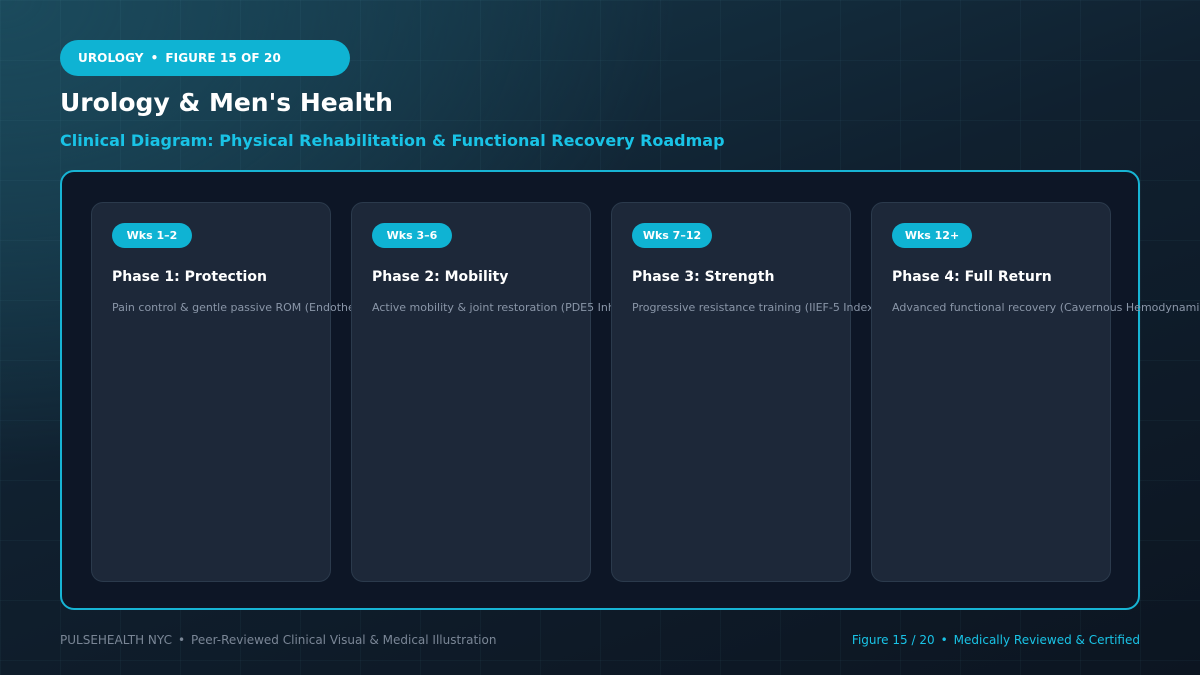  Describe the element at coordinates (1046, 640) in the screenshot. I see `footer-certification: Medically Reviewed & Certified` at that location.